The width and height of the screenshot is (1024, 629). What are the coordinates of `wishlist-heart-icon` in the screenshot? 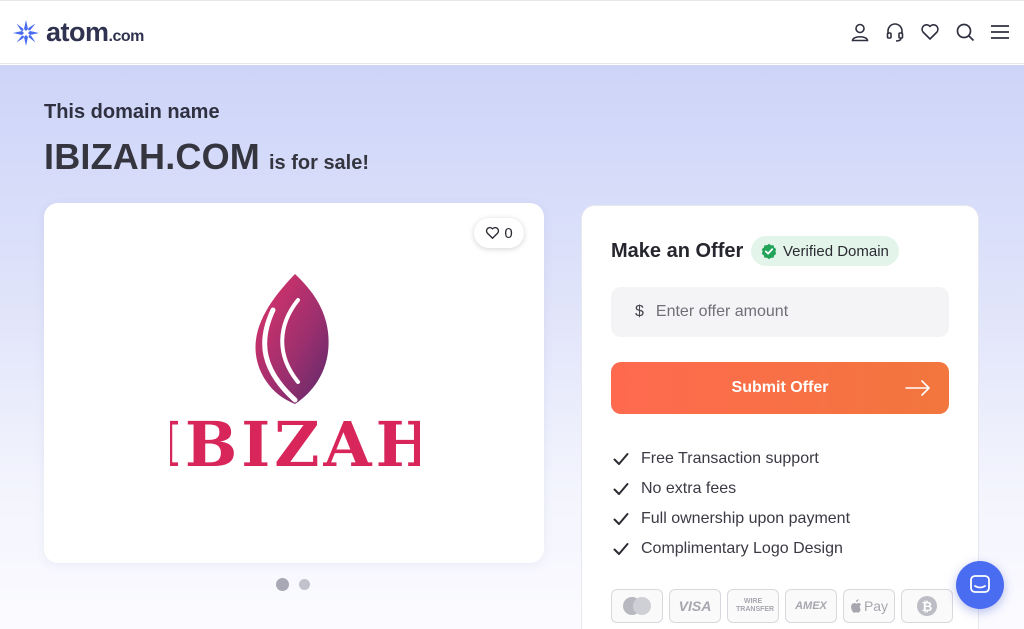 It's located at (930, 32).